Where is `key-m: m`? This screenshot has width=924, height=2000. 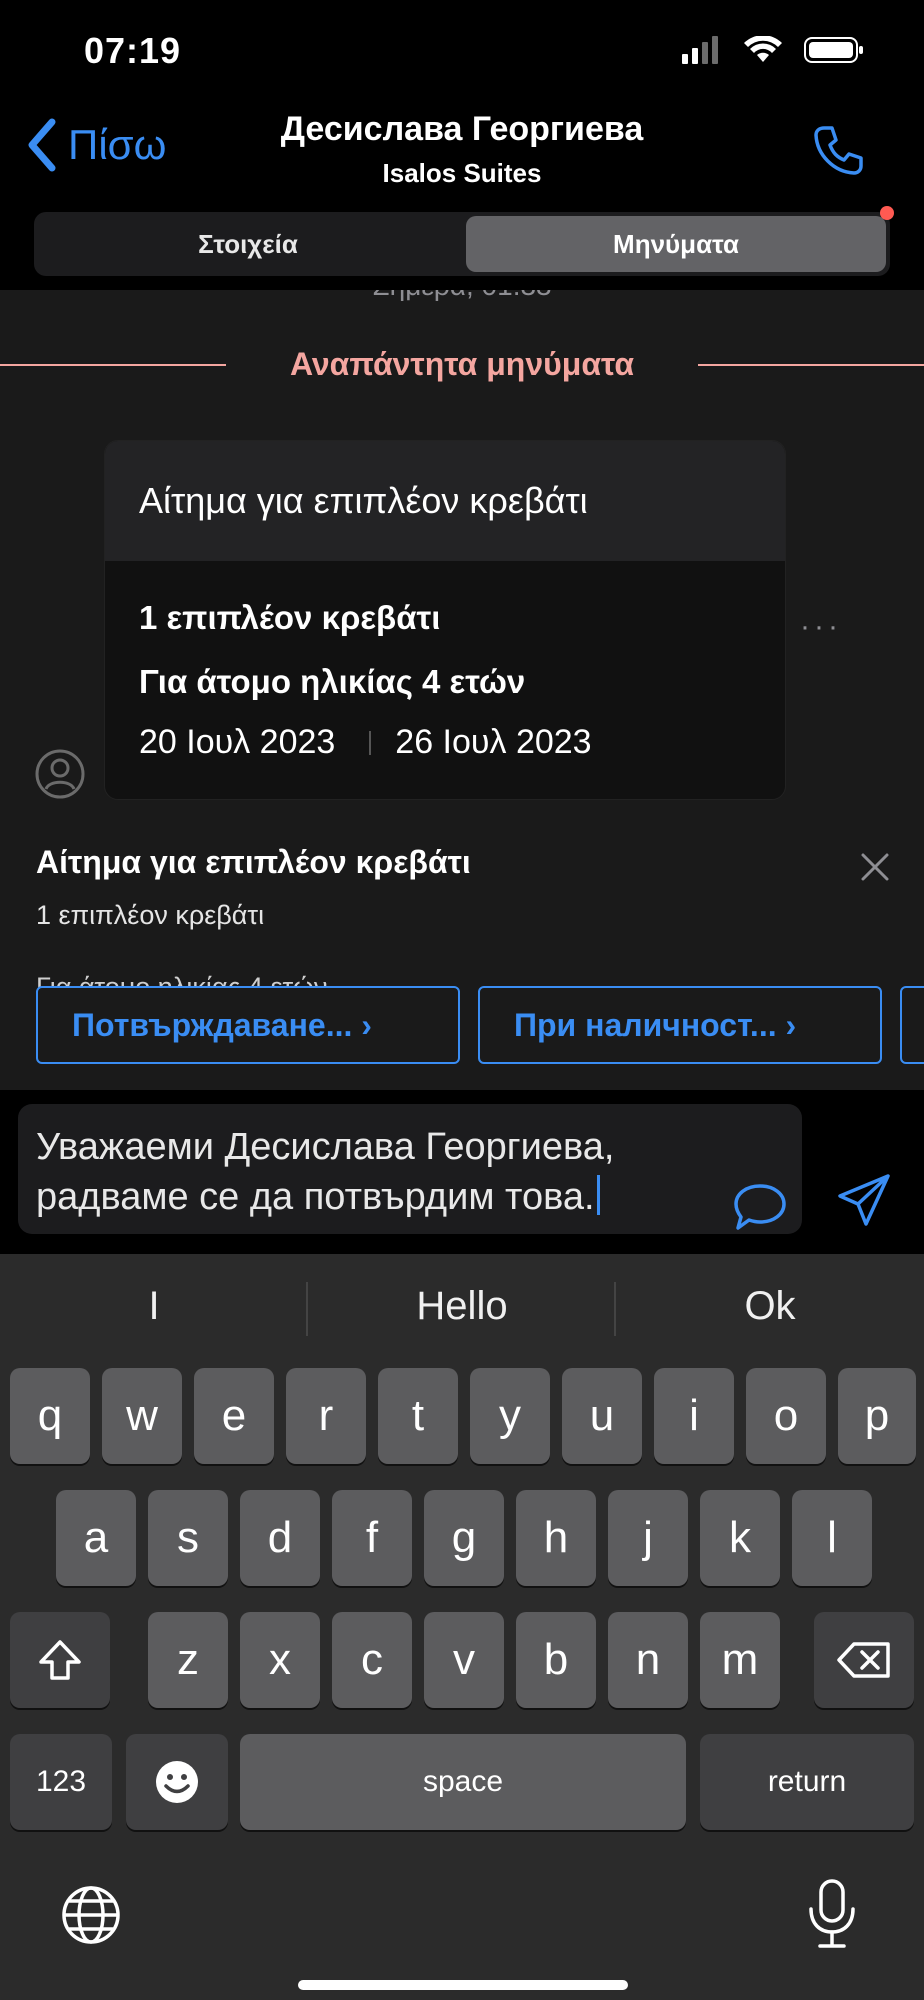
key-m: m is located at coordinates (740, 1660).